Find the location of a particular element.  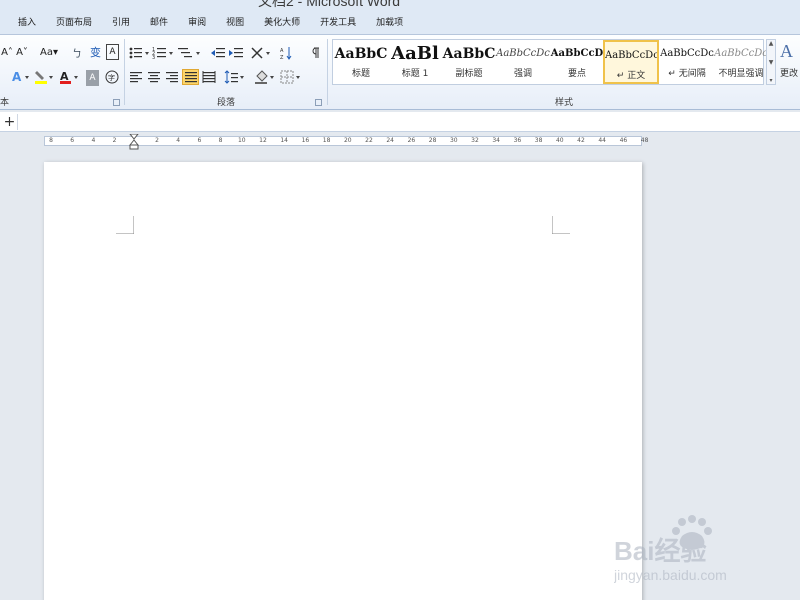

tab-insert: 插入 is located at coordinates (23, 23).